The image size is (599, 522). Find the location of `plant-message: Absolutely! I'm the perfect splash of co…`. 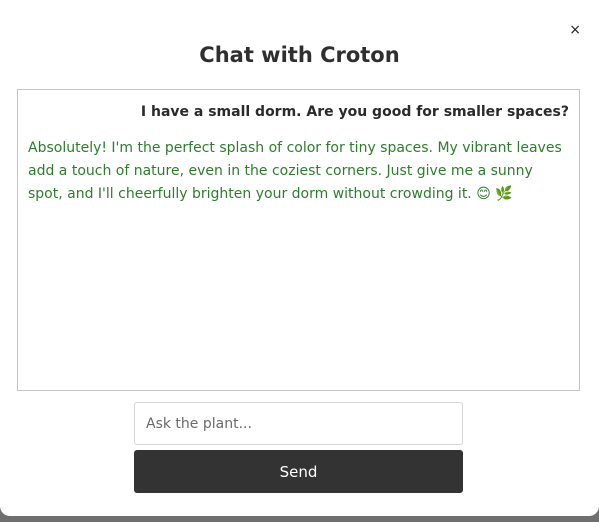

plant-message: Absolutely! I'm the perfect splash of co… is located at coordinates (295, 171).